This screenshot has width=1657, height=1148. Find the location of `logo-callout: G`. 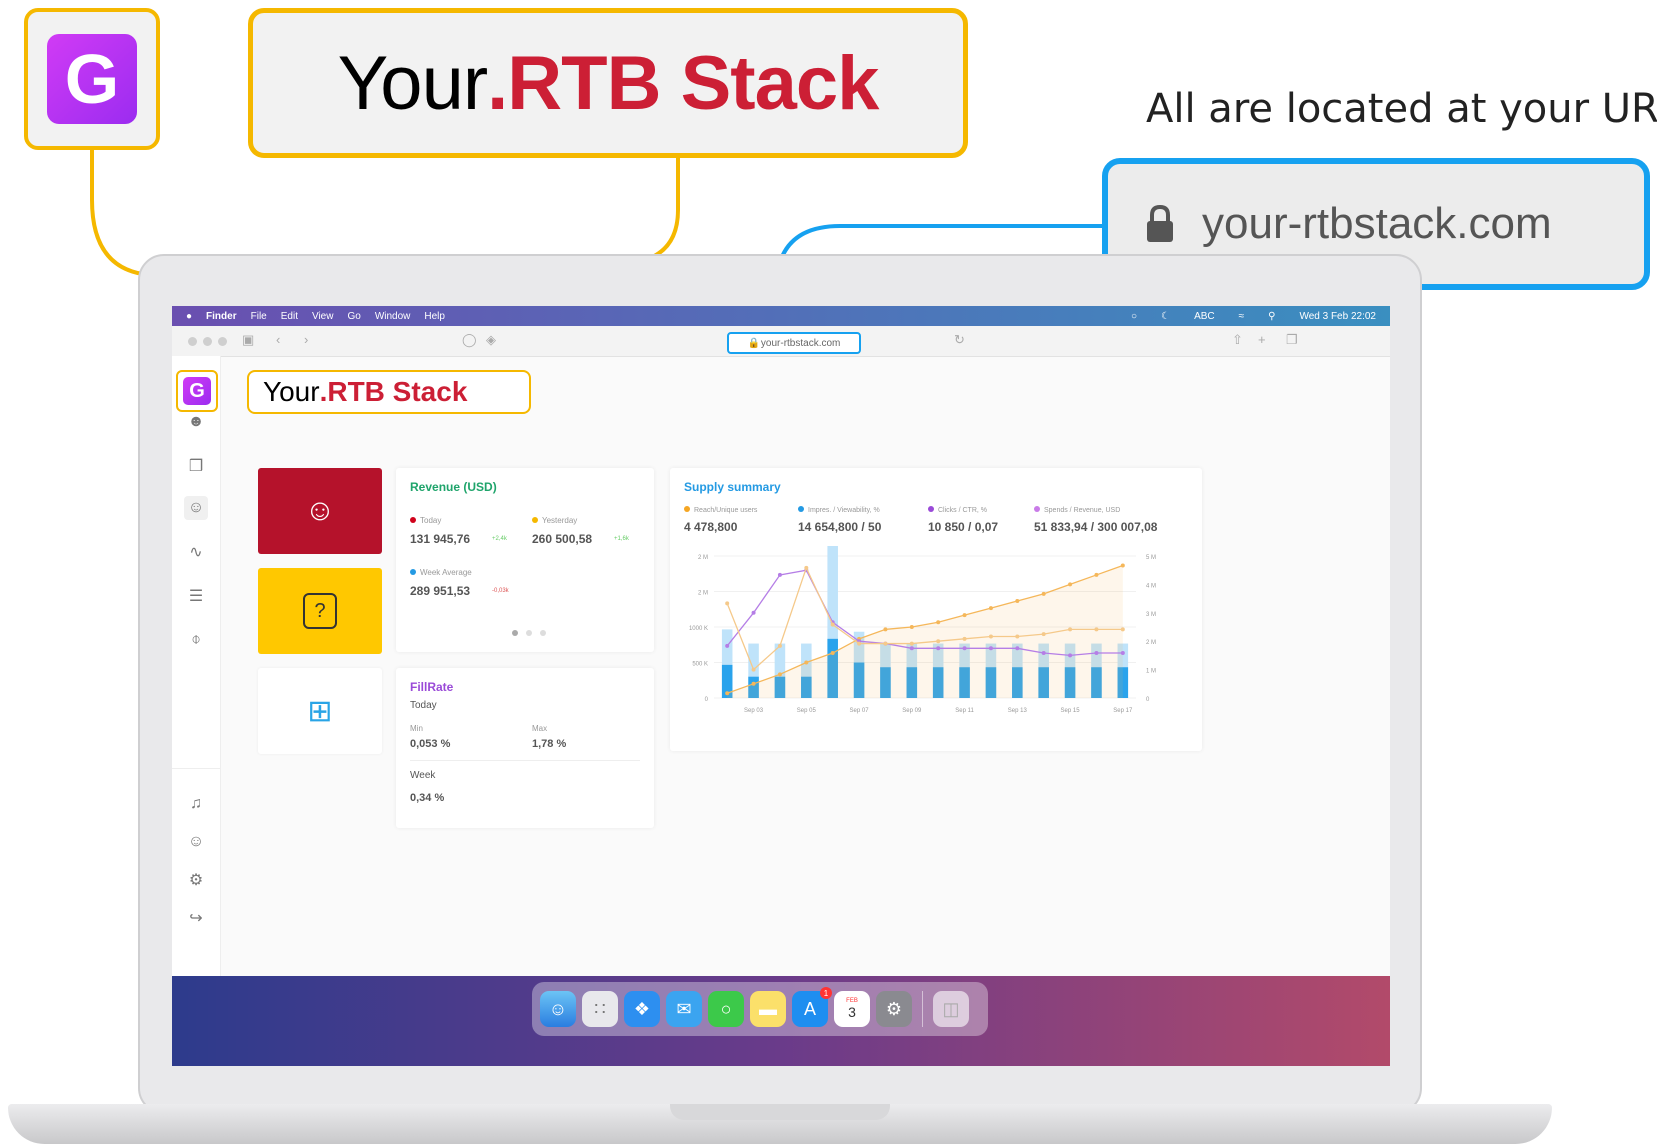

logo-callout: G is located at coordinates (92, 79).